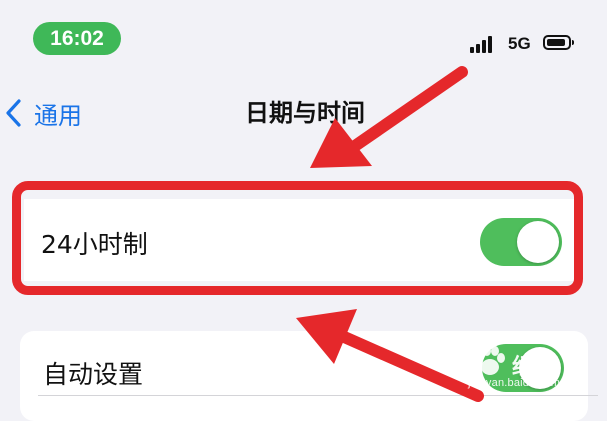 Image resolution: width=607 pixels, height=421 pixels. I want to click on back-button: 通用, so click(43, 113).